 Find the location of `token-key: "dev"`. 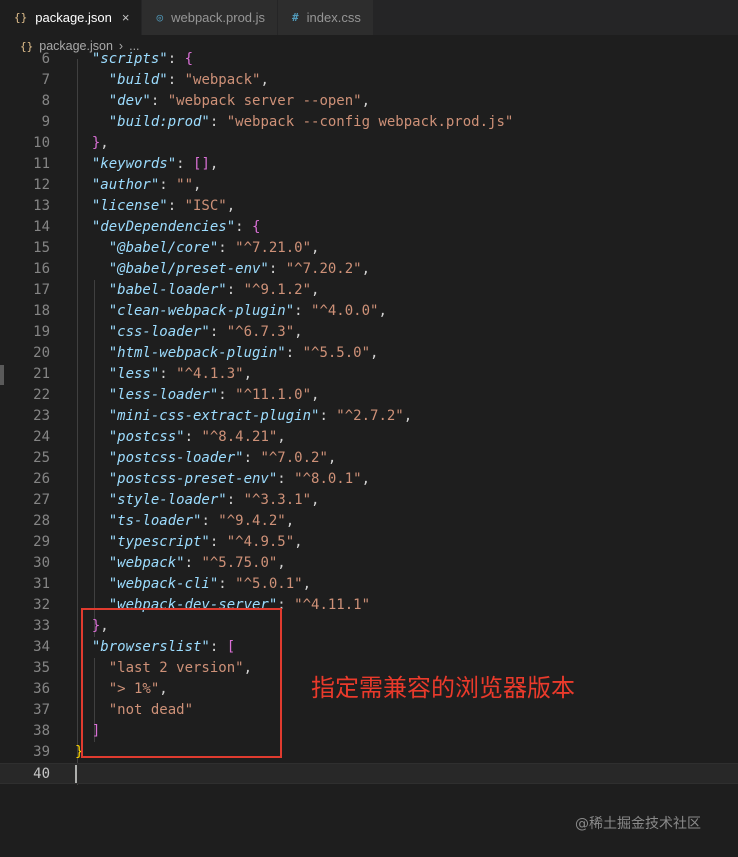

token-key: "dev" is located at coordinates (129, 101).